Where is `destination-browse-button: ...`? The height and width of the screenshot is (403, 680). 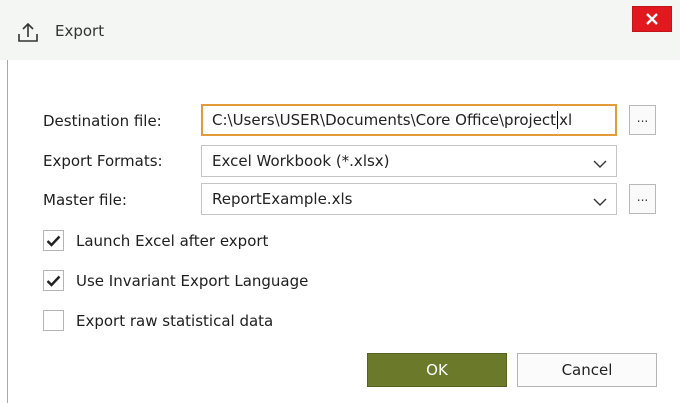 destination-browse-button: ... is located at coordinates (642, 120).